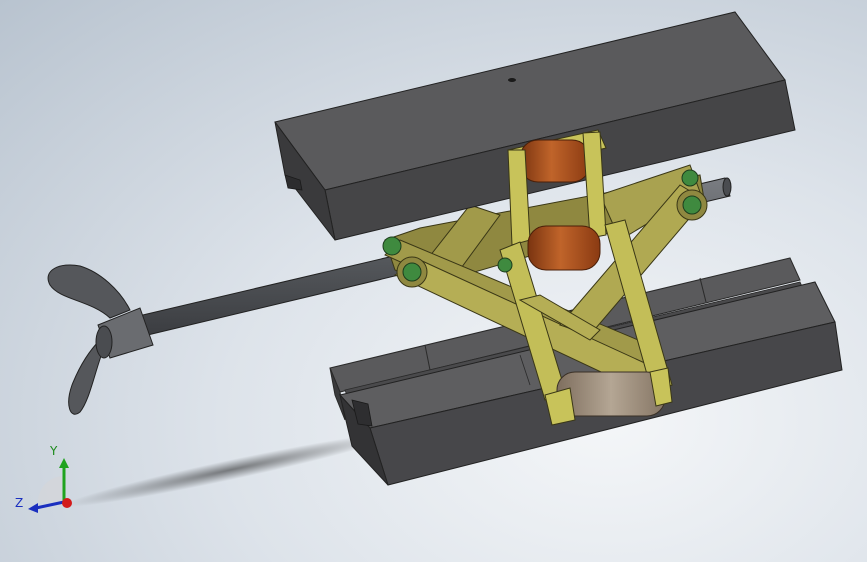  I want to click on wing-handle, so click(100, 339).